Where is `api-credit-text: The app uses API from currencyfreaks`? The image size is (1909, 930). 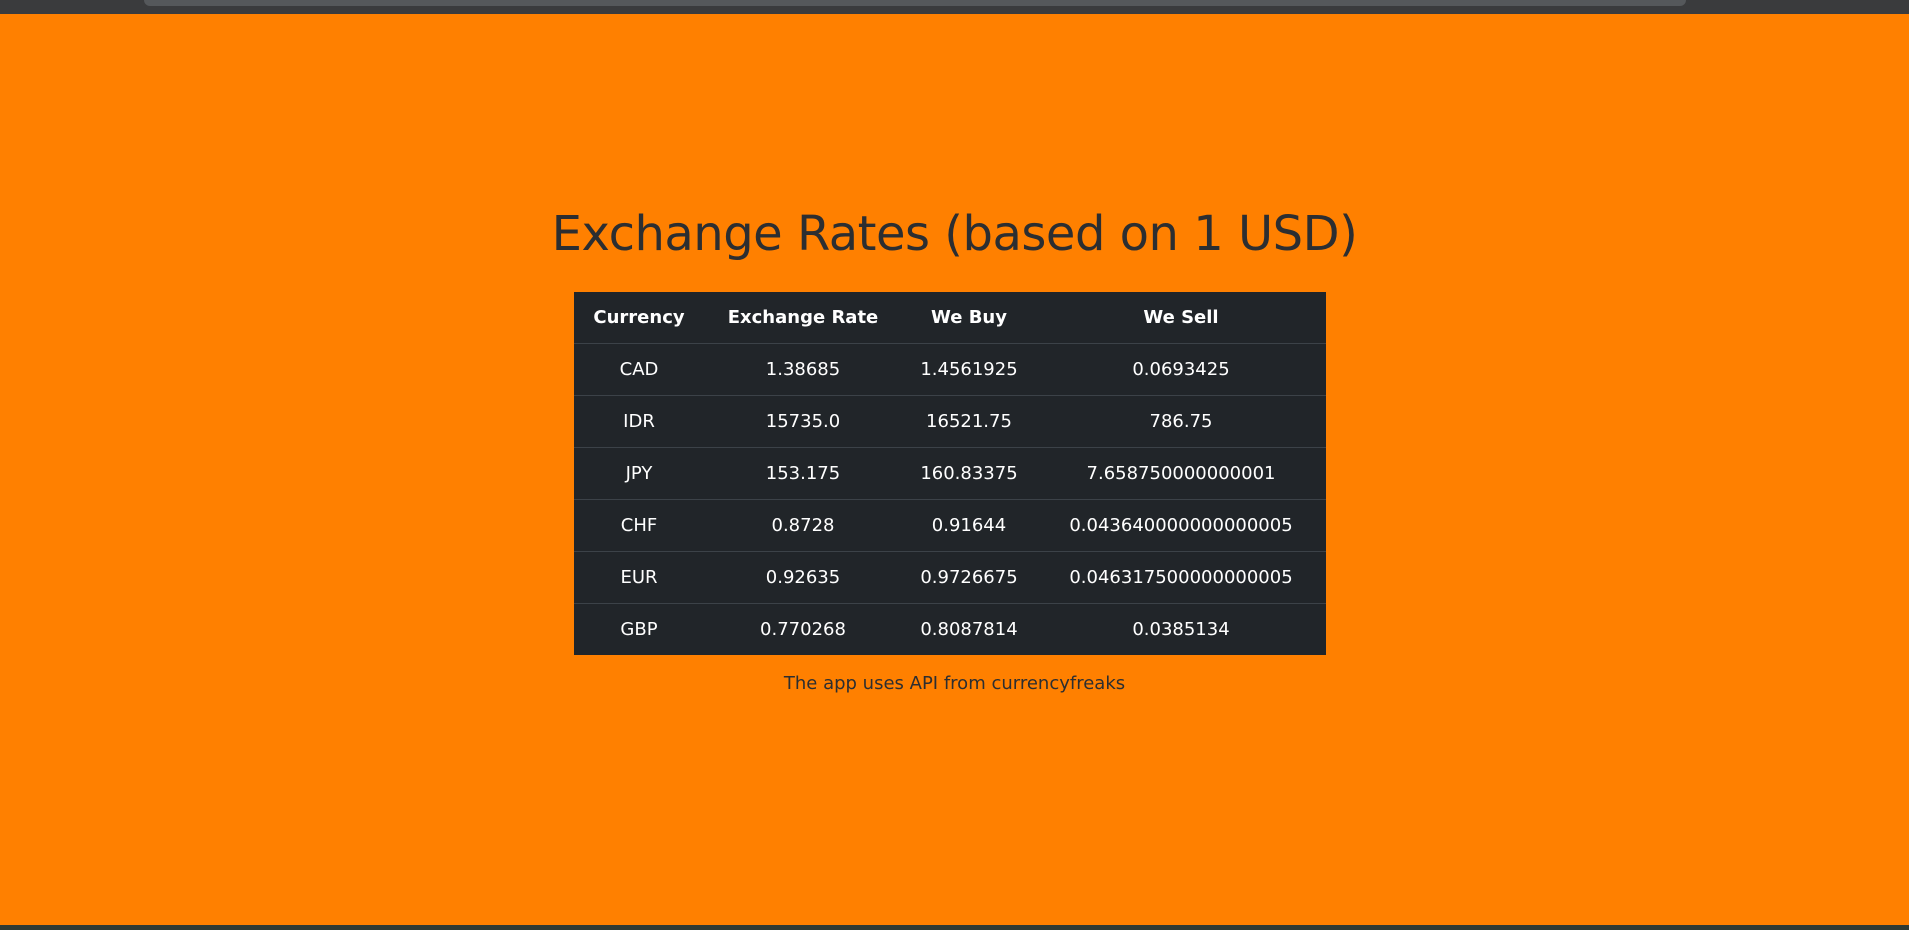
api-credit-text: The app uses API from currencyfreaks is located at coordinates (954, 683).